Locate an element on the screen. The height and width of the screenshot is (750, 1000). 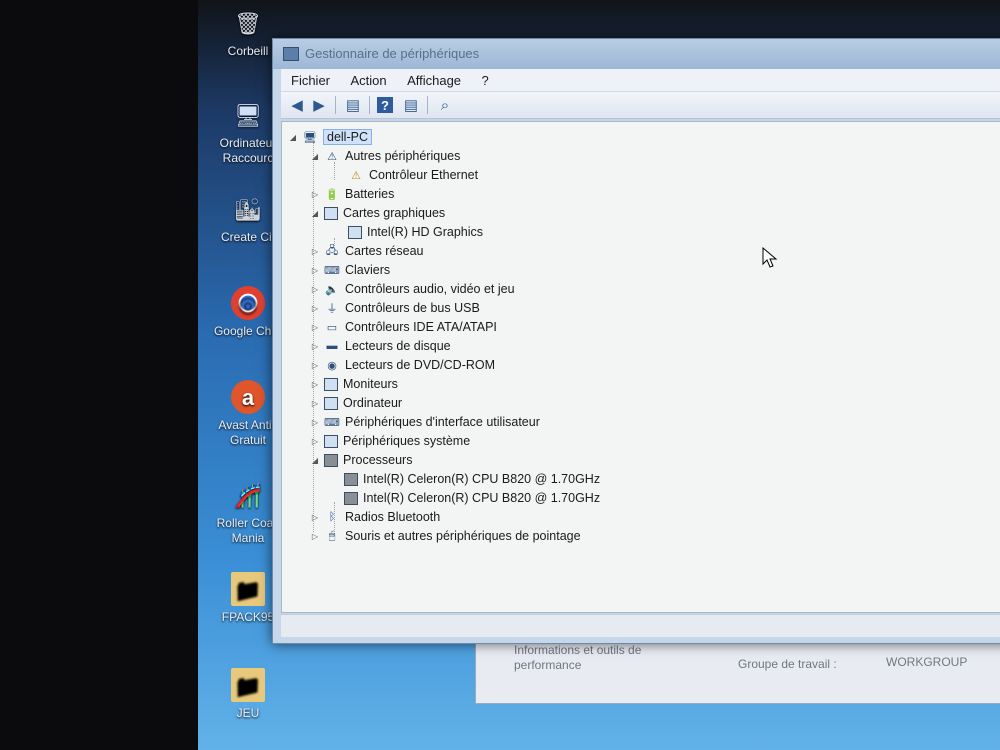
tree-item-bluetooth: ▷ ᛒ Radios Bluetooth is located at coordinates (375, 517).